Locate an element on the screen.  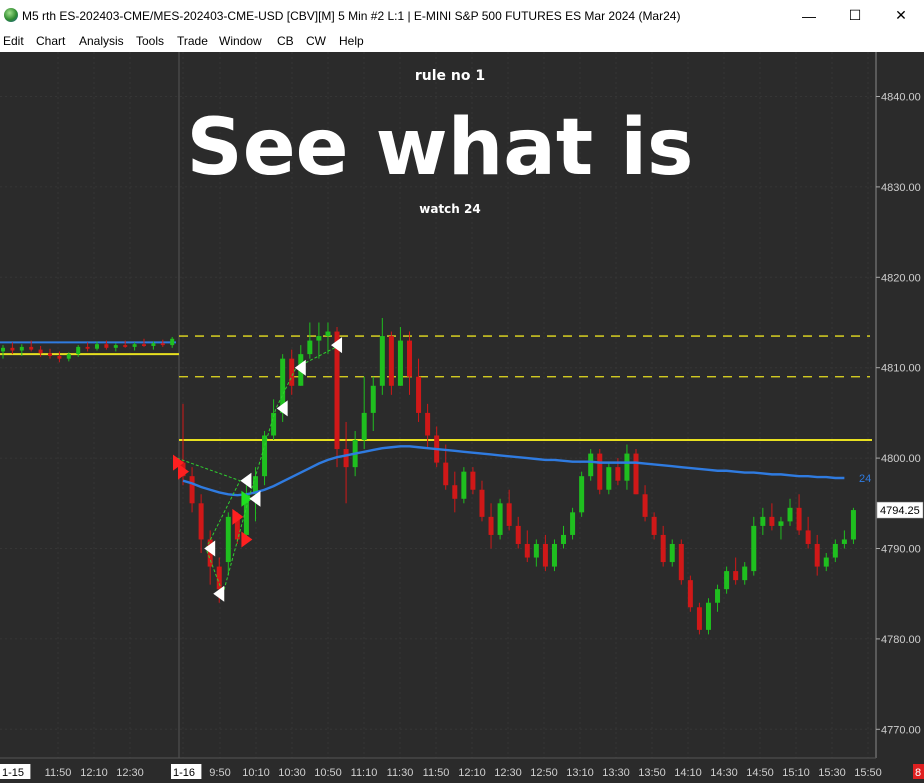
overlay-rule-text: rule no 1 is located at coordinates (450, 76).